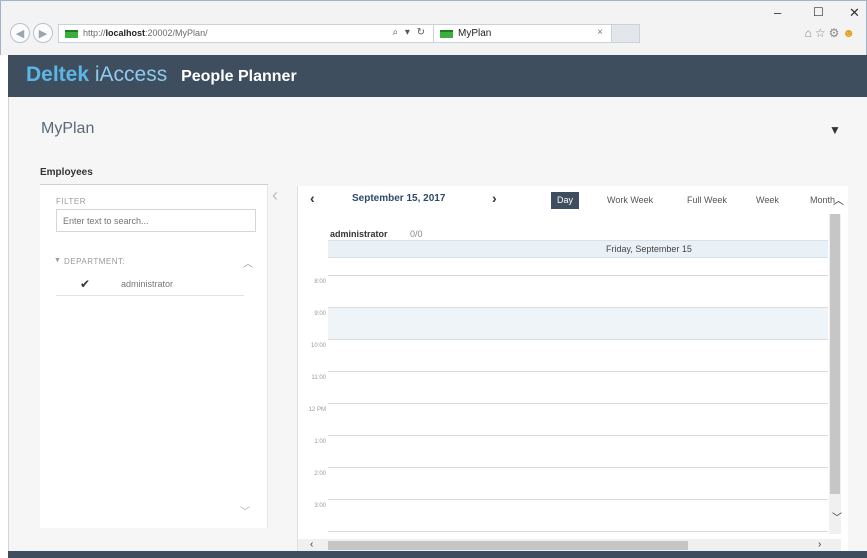  Describe the element at coordinates (320, 314) in the screenshot. I see `hour-label: 9:00` at that location.